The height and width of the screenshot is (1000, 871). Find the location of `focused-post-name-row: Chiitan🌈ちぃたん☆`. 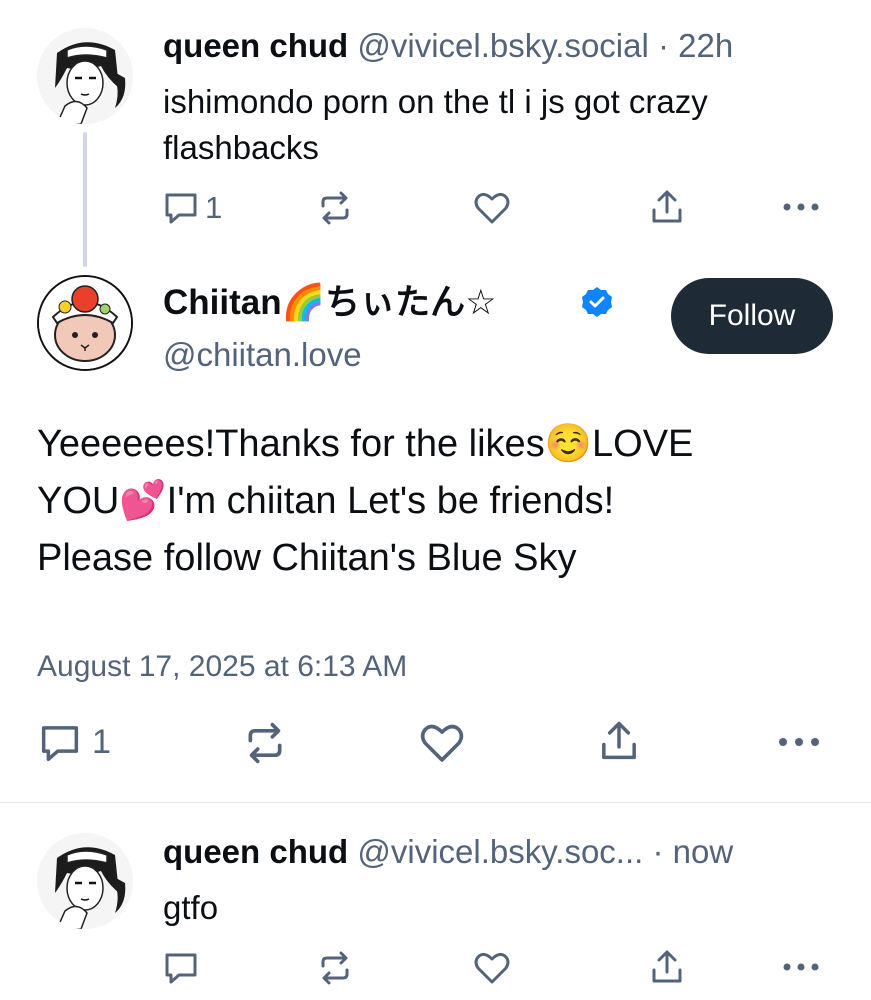

focused-post-name-row: Chiitan🌈ちぃたん☆ is located at coordinates (330, 303).